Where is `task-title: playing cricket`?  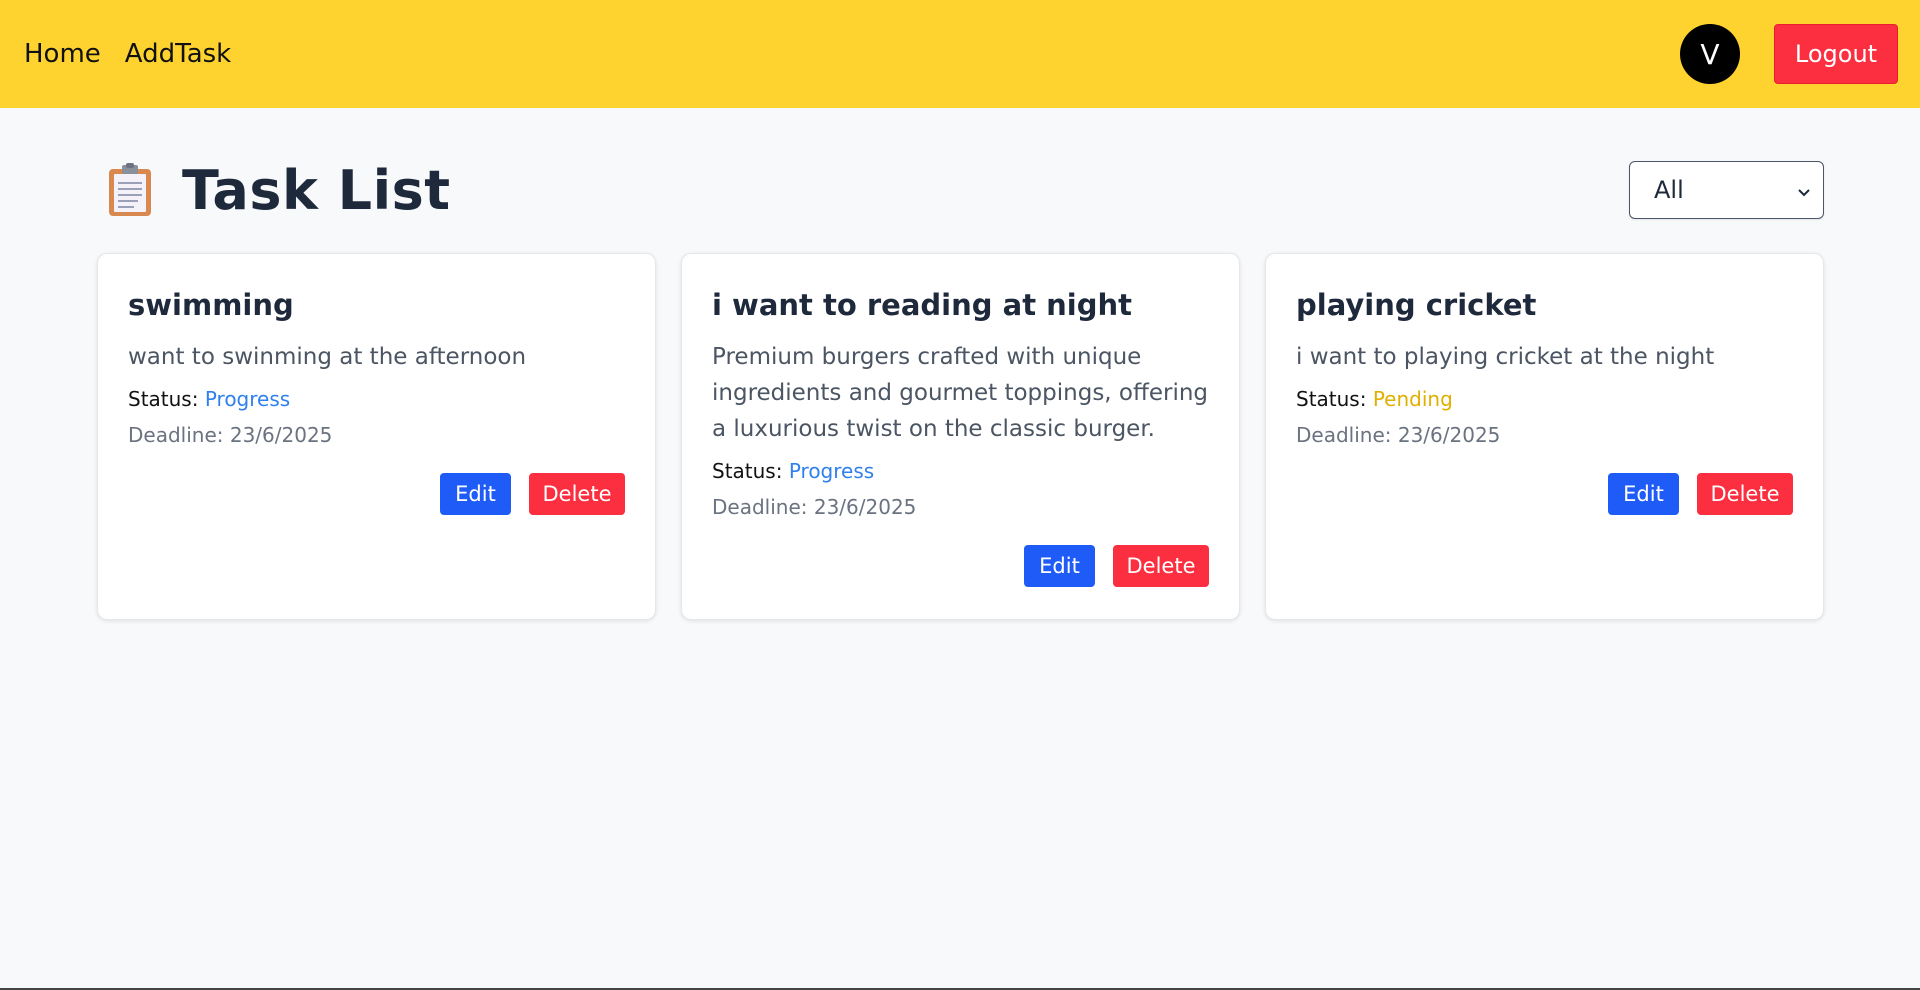
task-title: playing cricket is located at coordinates (1416, 305).